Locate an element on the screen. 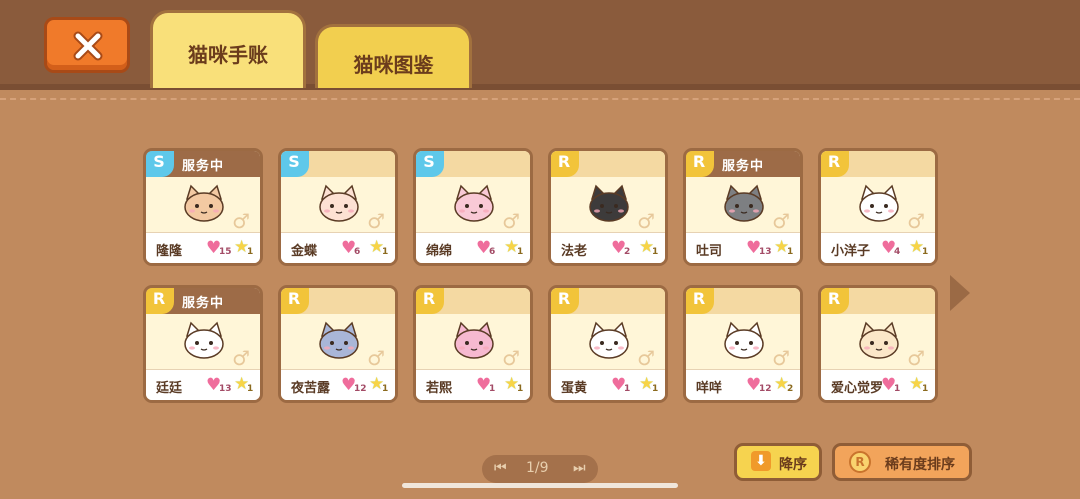 The width and height of the screenshot is (1080, 499). star-count: 2 is located at coordinates (790, 389).